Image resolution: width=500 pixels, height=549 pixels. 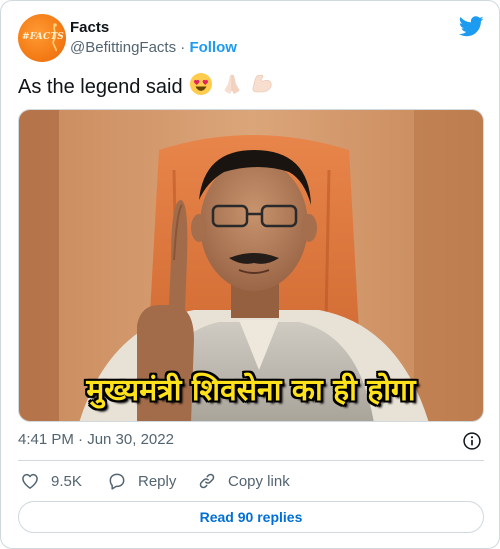 What do you see at coordinates (96, 439) in the screenshot?
I see `tweet-timestamp: 4:41 PM · Jun 30, 2022` at bounding box center [96, 439].